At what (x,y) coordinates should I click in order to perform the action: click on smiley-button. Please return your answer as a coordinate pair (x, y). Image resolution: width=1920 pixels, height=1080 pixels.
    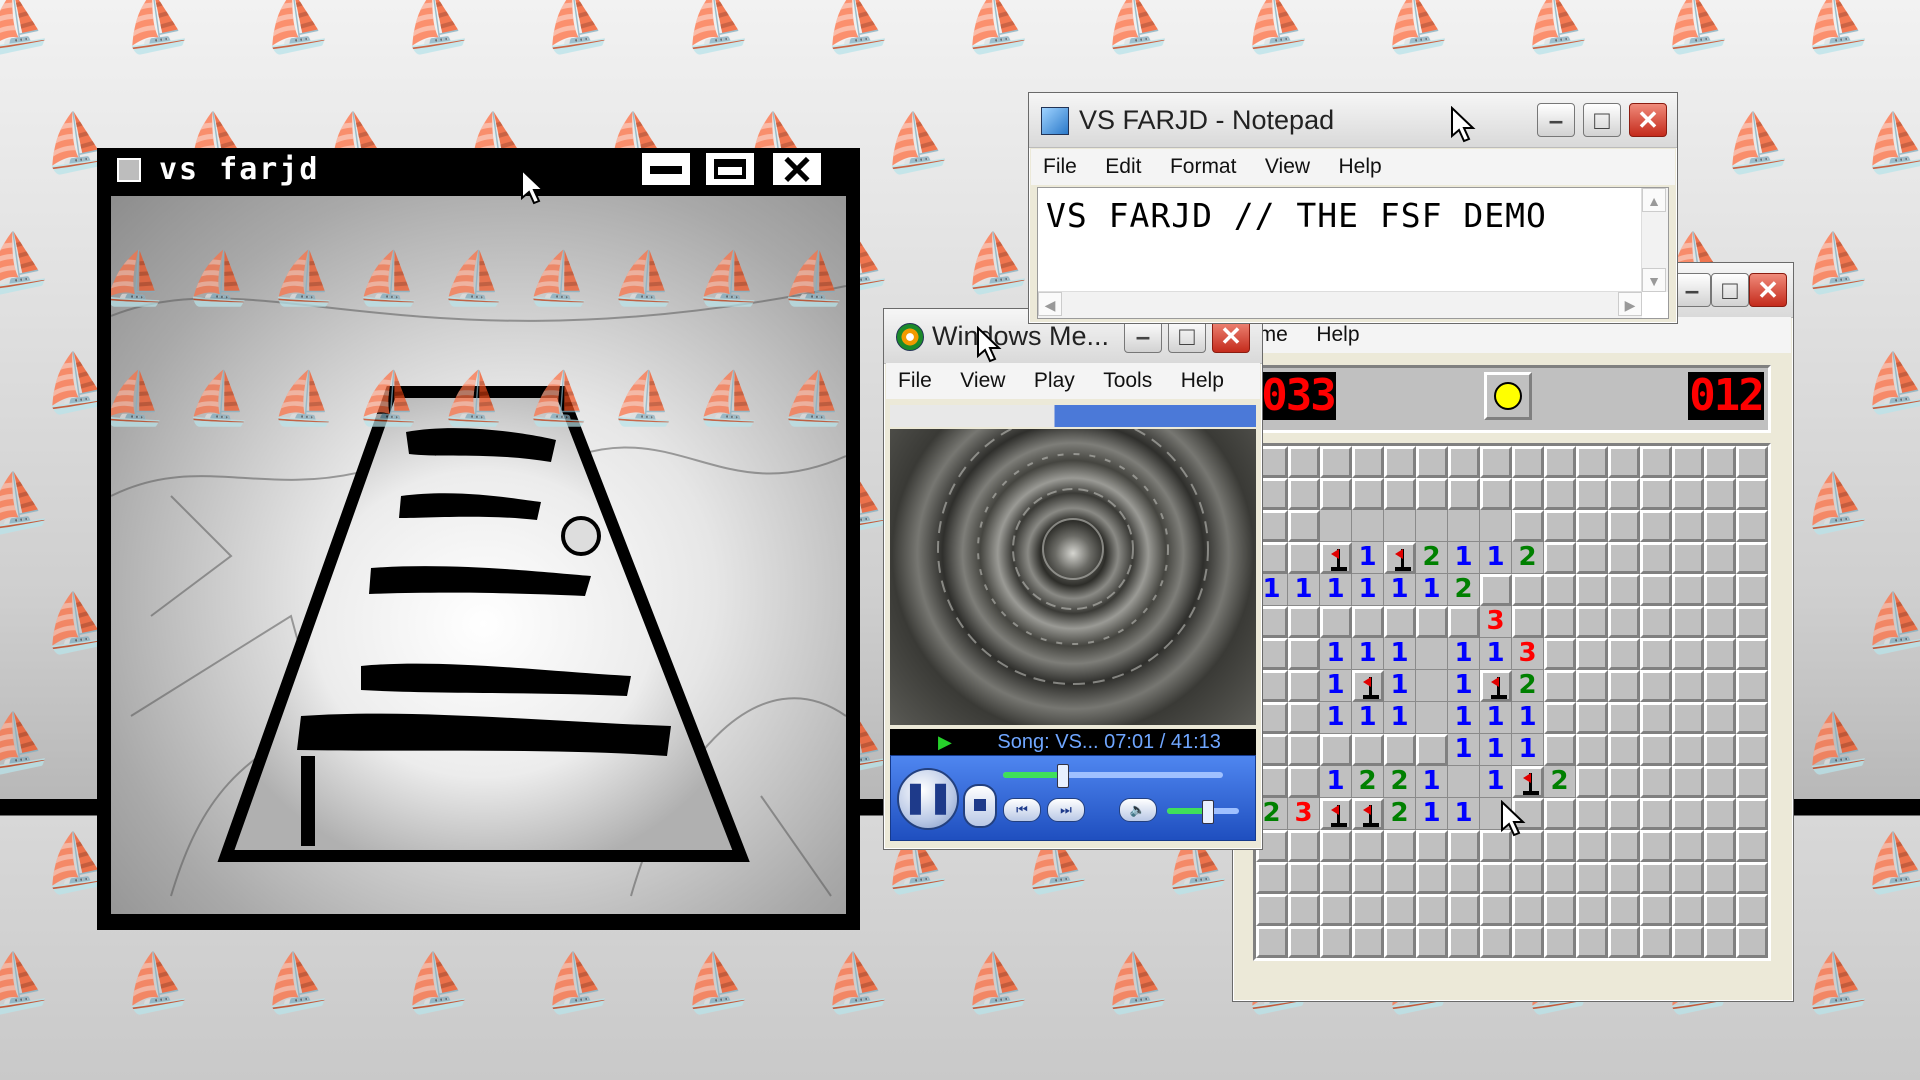
    Looking at the image, I should click on (1508, 396).